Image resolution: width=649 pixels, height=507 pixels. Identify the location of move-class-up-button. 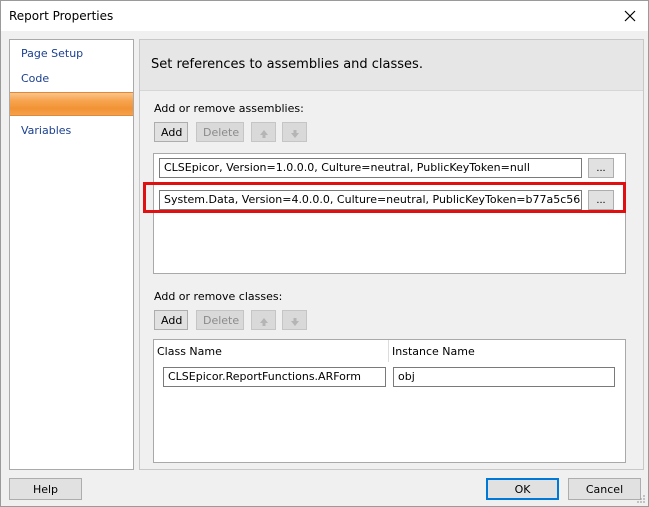
(263, 320).